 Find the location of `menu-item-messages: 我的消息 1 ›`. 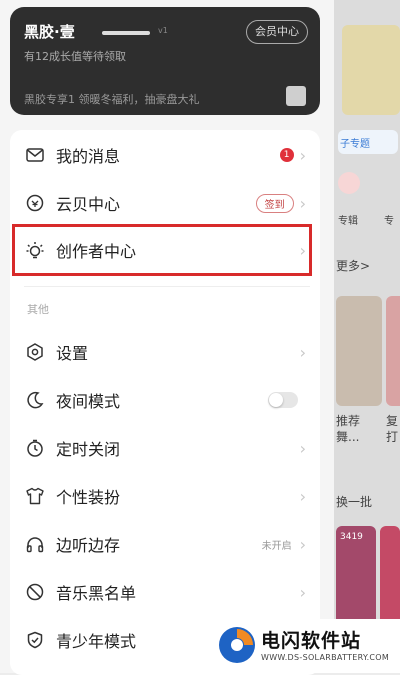

menu-item-messages: 我的消息 1 › is located at coordinates (165, 155).